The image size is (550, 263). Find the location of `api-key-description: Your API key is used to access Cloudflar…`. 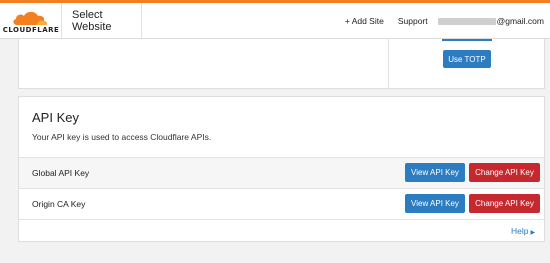

api-key-description: Your API key is used to access Cloudflar… is located at coordinates (122, 137).